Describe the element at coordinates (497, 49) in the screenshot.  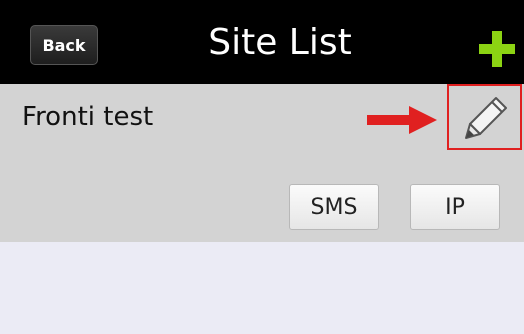
I see `plus-icon` at that location.